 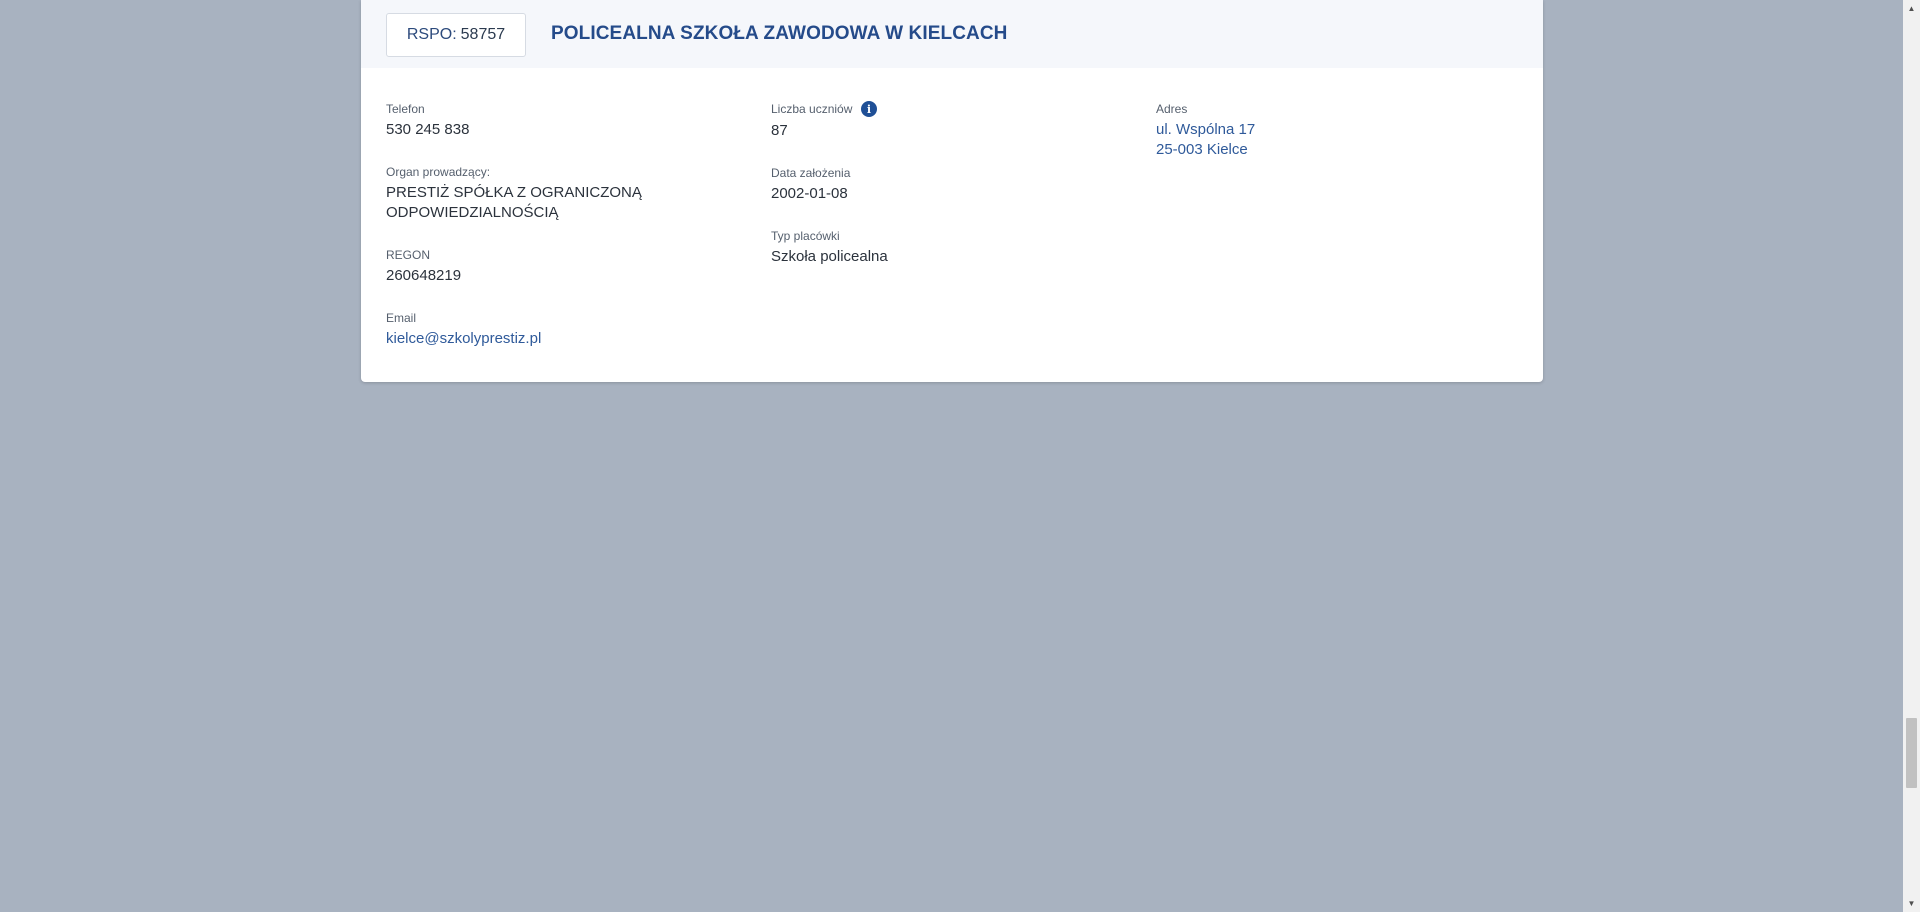 I want to click on organ-label: Organ prowadzący:, so click(x=438, y=172).